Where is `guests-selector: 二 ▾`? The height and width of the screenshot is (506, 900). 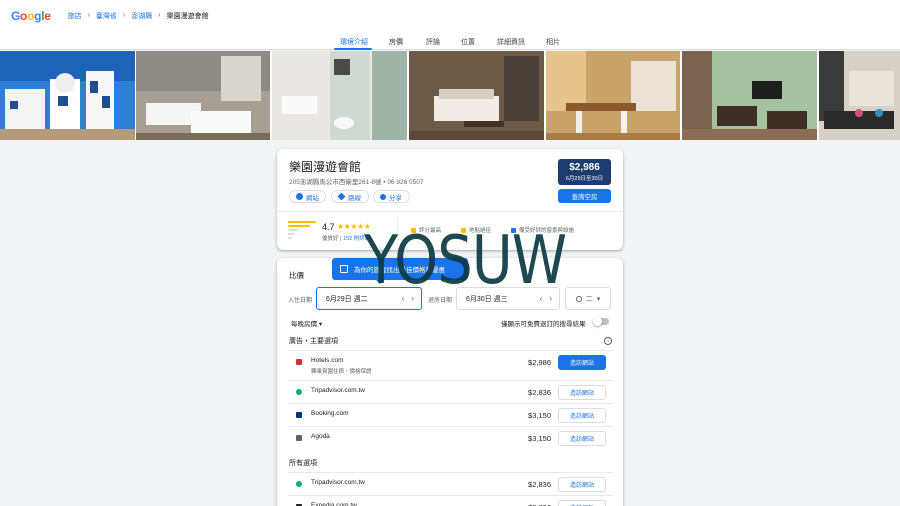 guests-selector: 二 ▾ is located at coordinates (588, 298).